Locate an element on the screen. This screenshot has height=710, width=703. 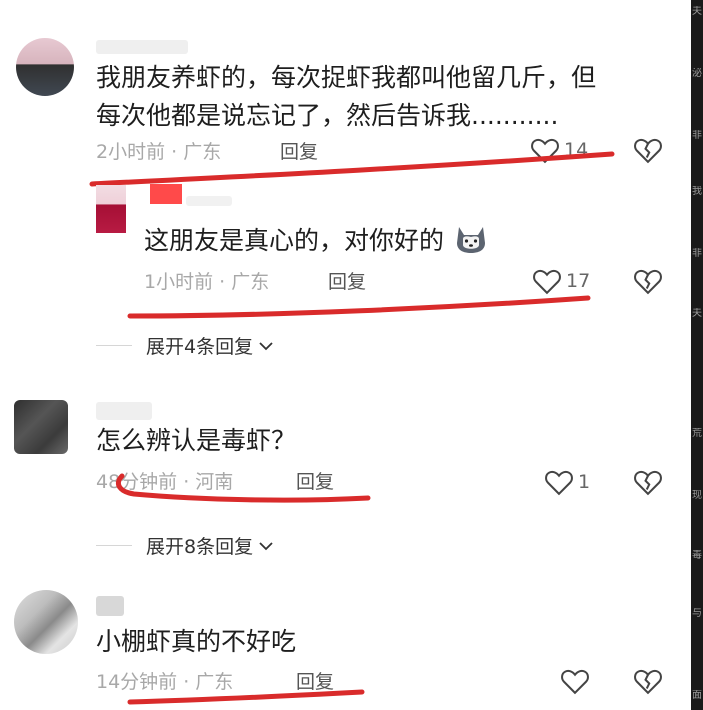
comment-text-content: 这朋友是真心的，对你好的 is located at coordinates (294, 240).